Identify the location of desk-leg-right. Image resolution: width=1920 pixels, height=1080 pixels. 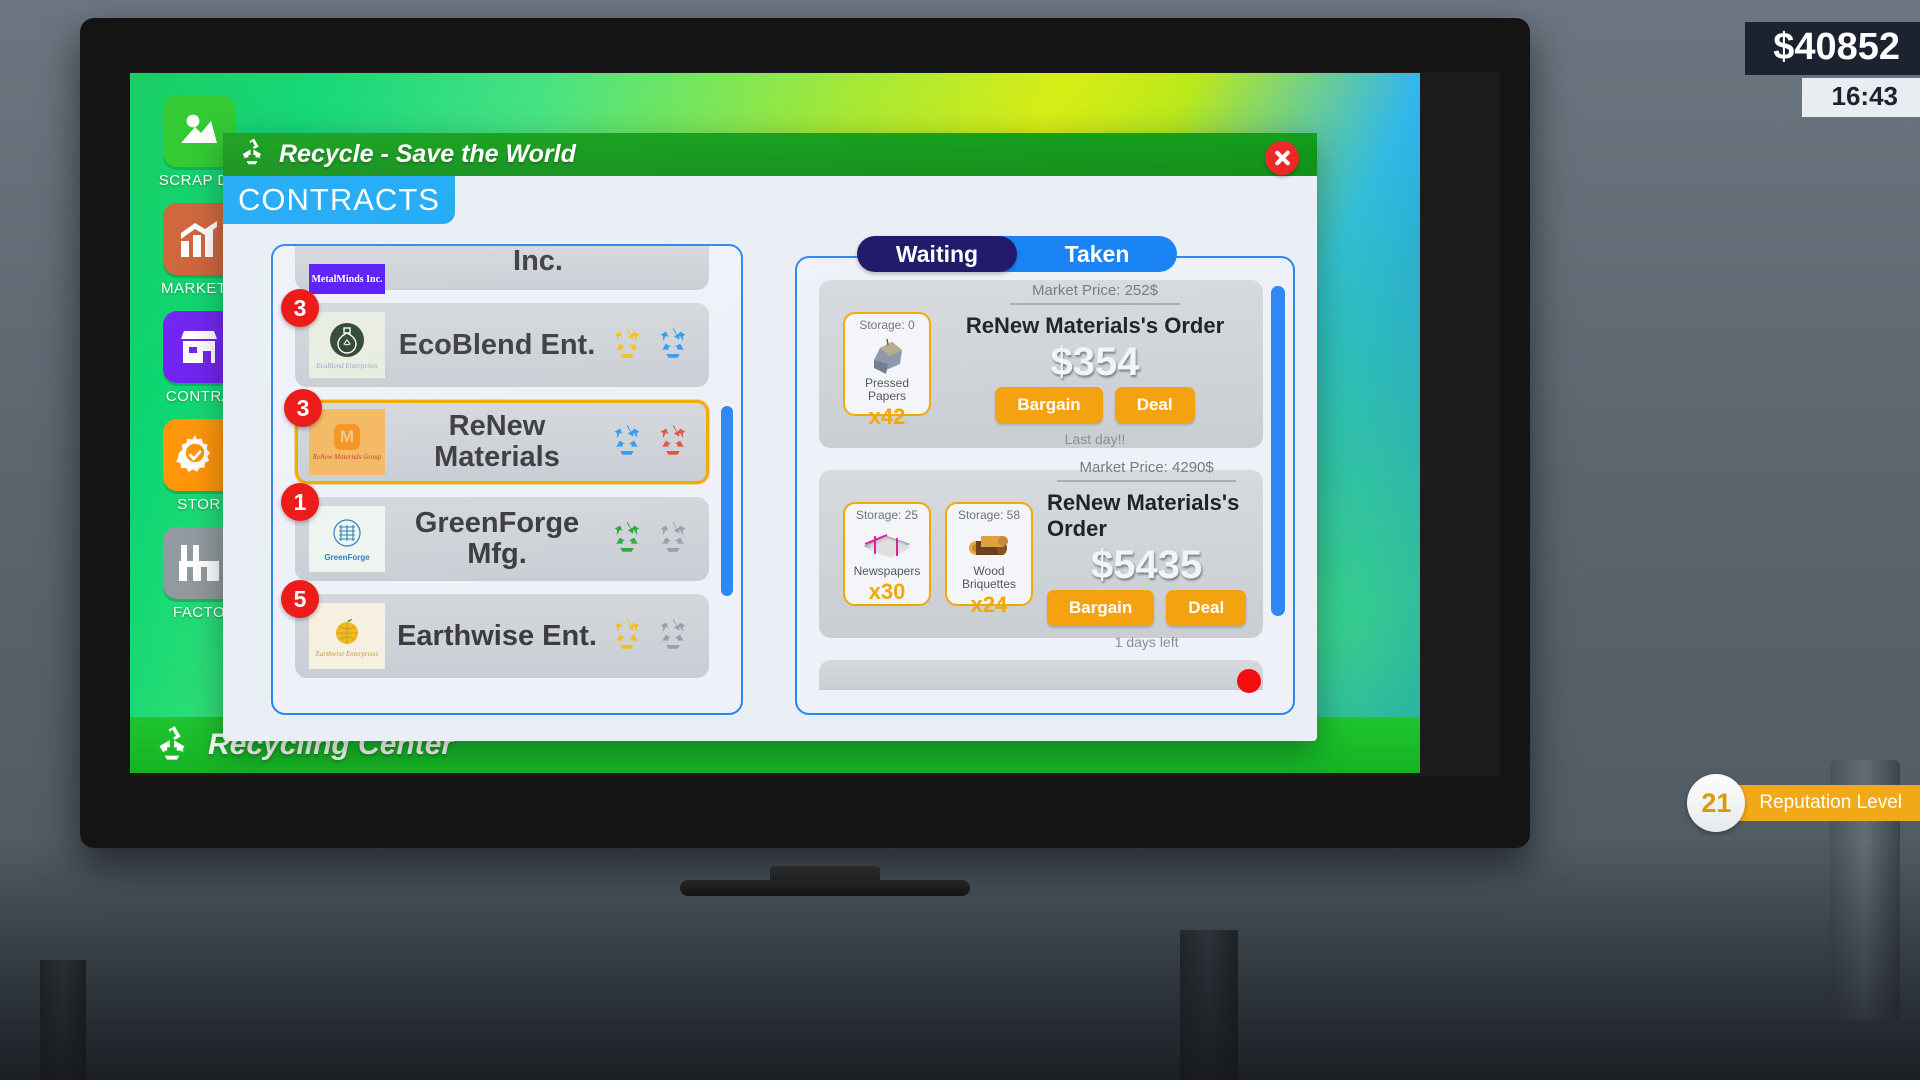
(1209, 1005).